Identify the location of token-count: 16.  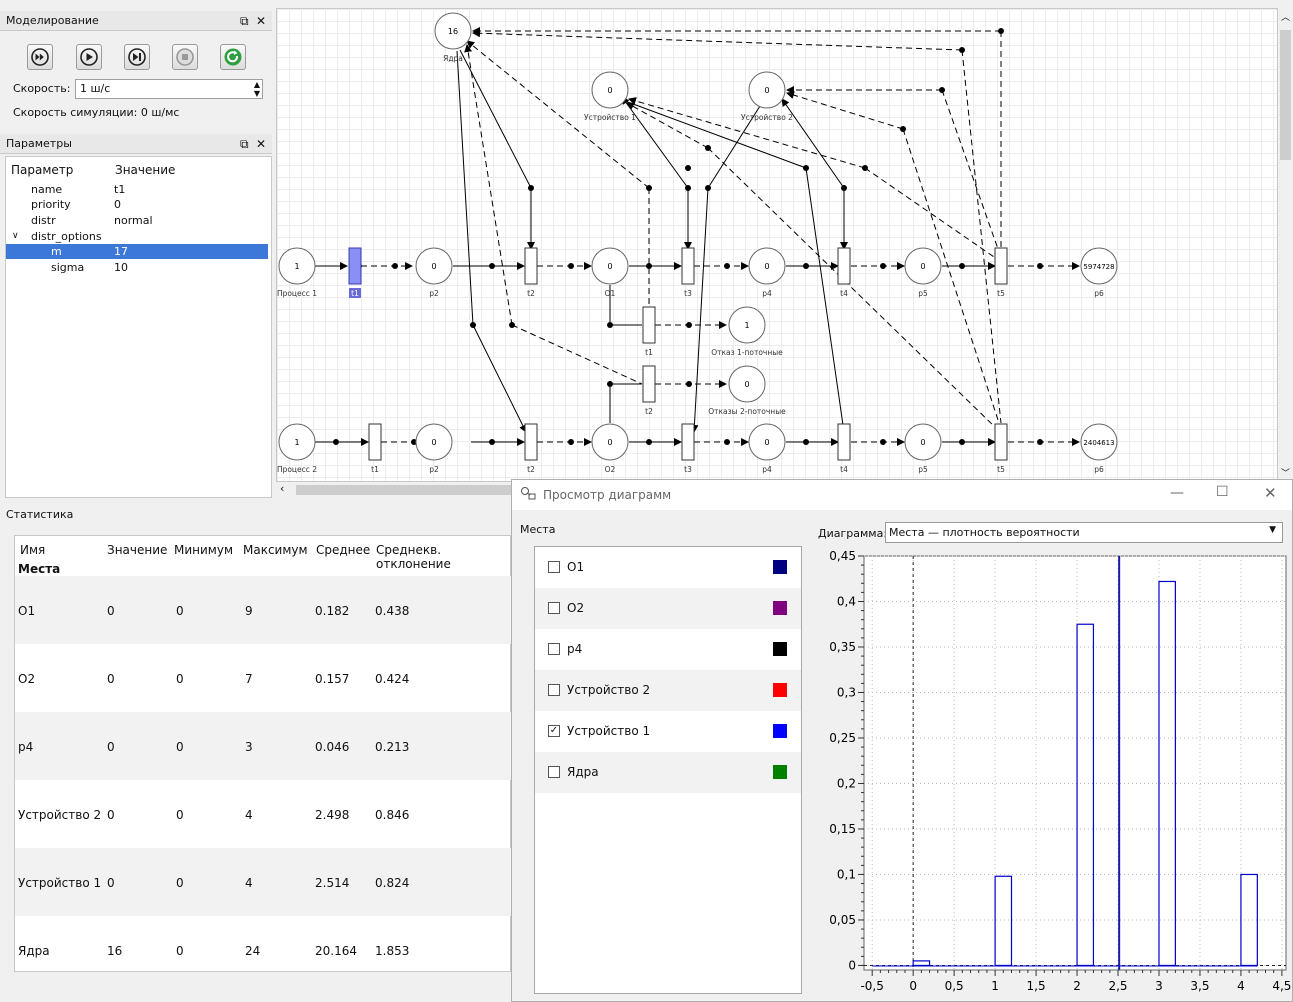
(453, 31).